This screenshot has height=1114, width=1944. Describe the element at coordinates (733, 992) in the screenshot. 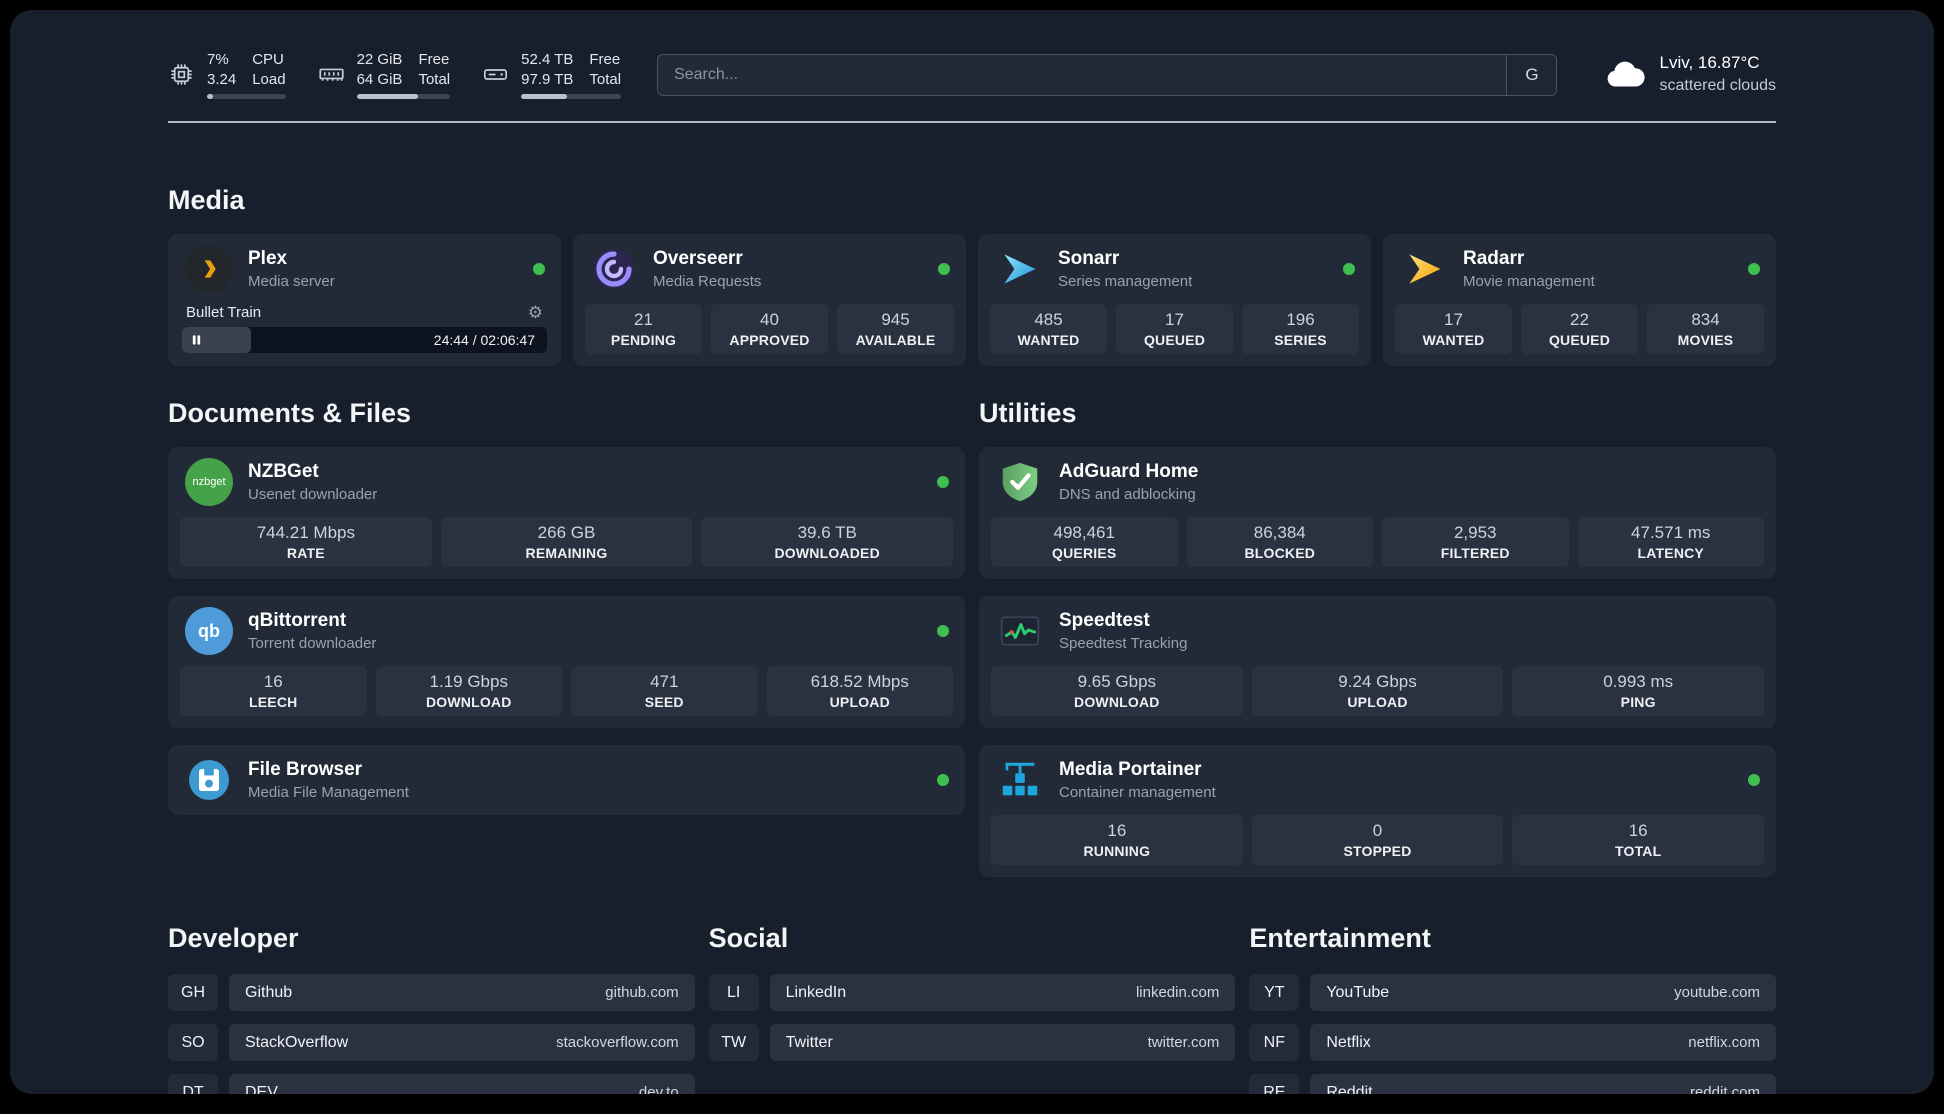

I see `linkedin-icon: LI` at that location.